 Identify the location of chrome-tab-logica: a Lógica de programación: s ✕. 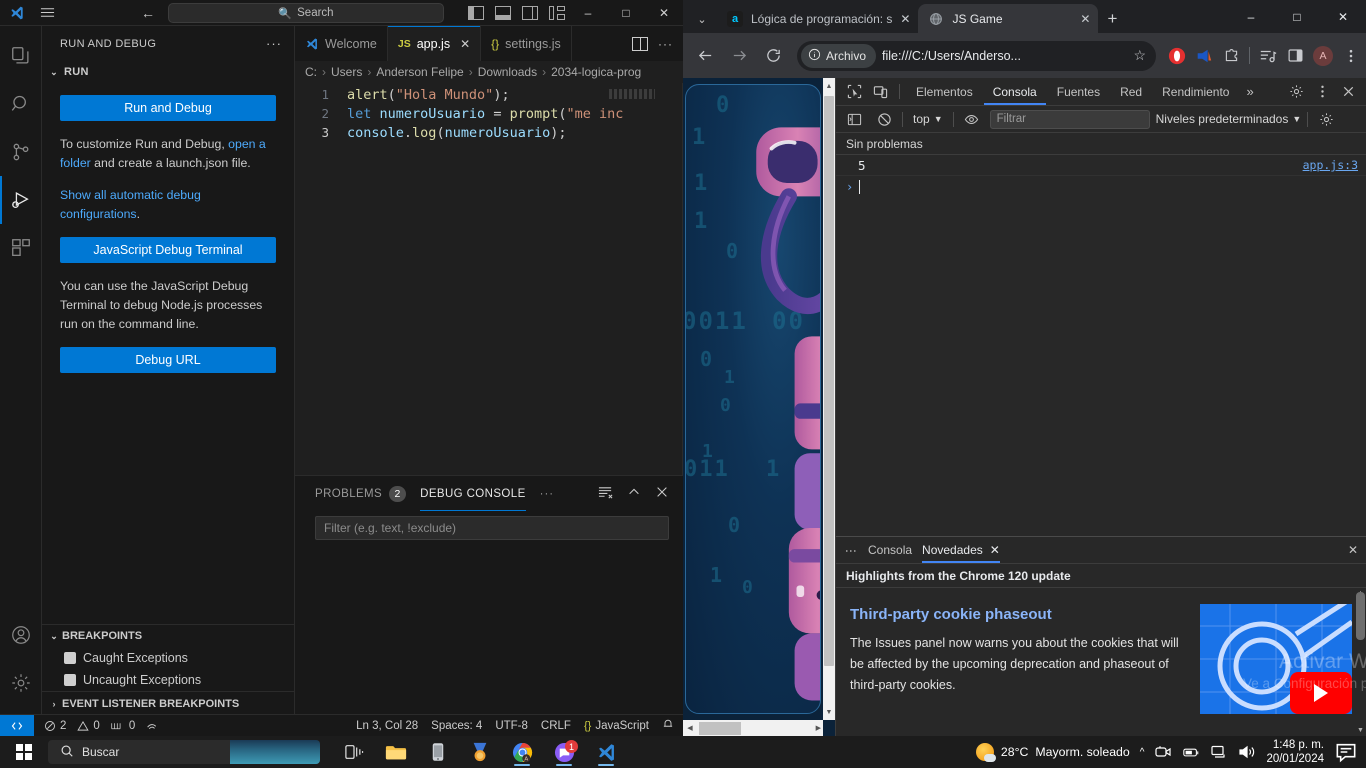
(817, 18).